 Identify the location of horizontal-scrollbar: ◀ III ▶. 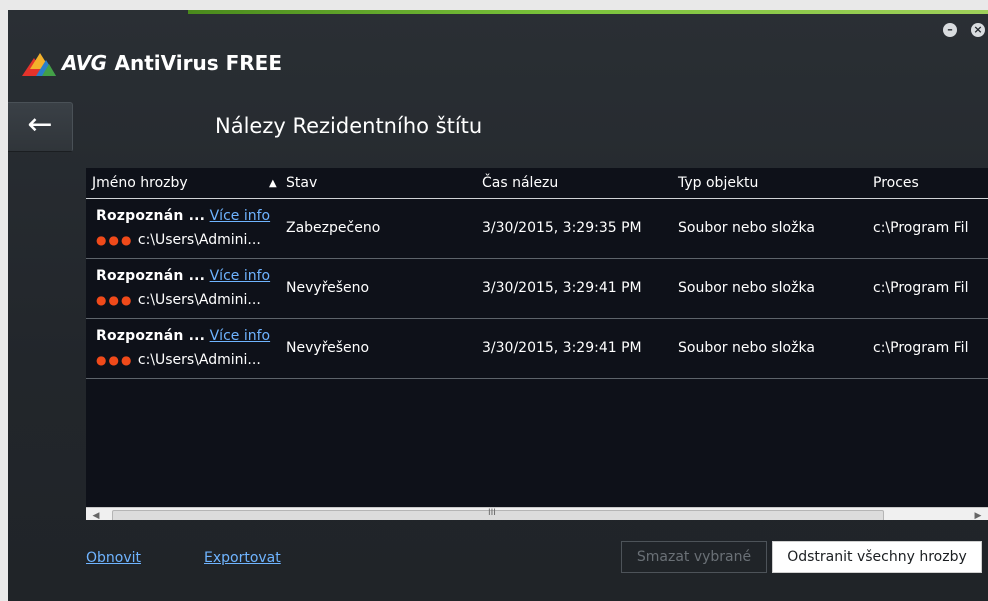
(537, 513).